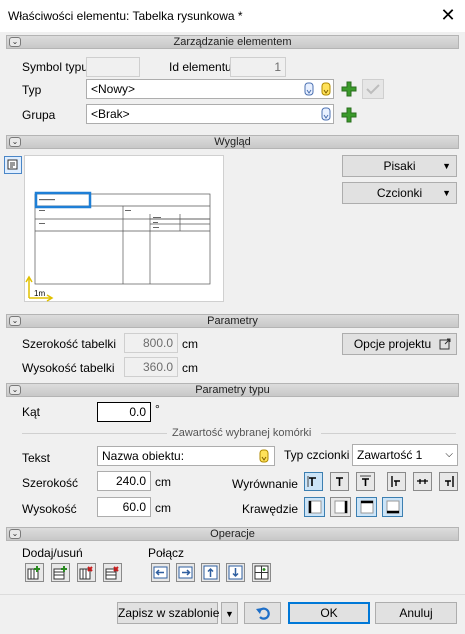 This screenshot has width=465, height=634. I want to click on align-middle-center-icon, so click(422, 481).